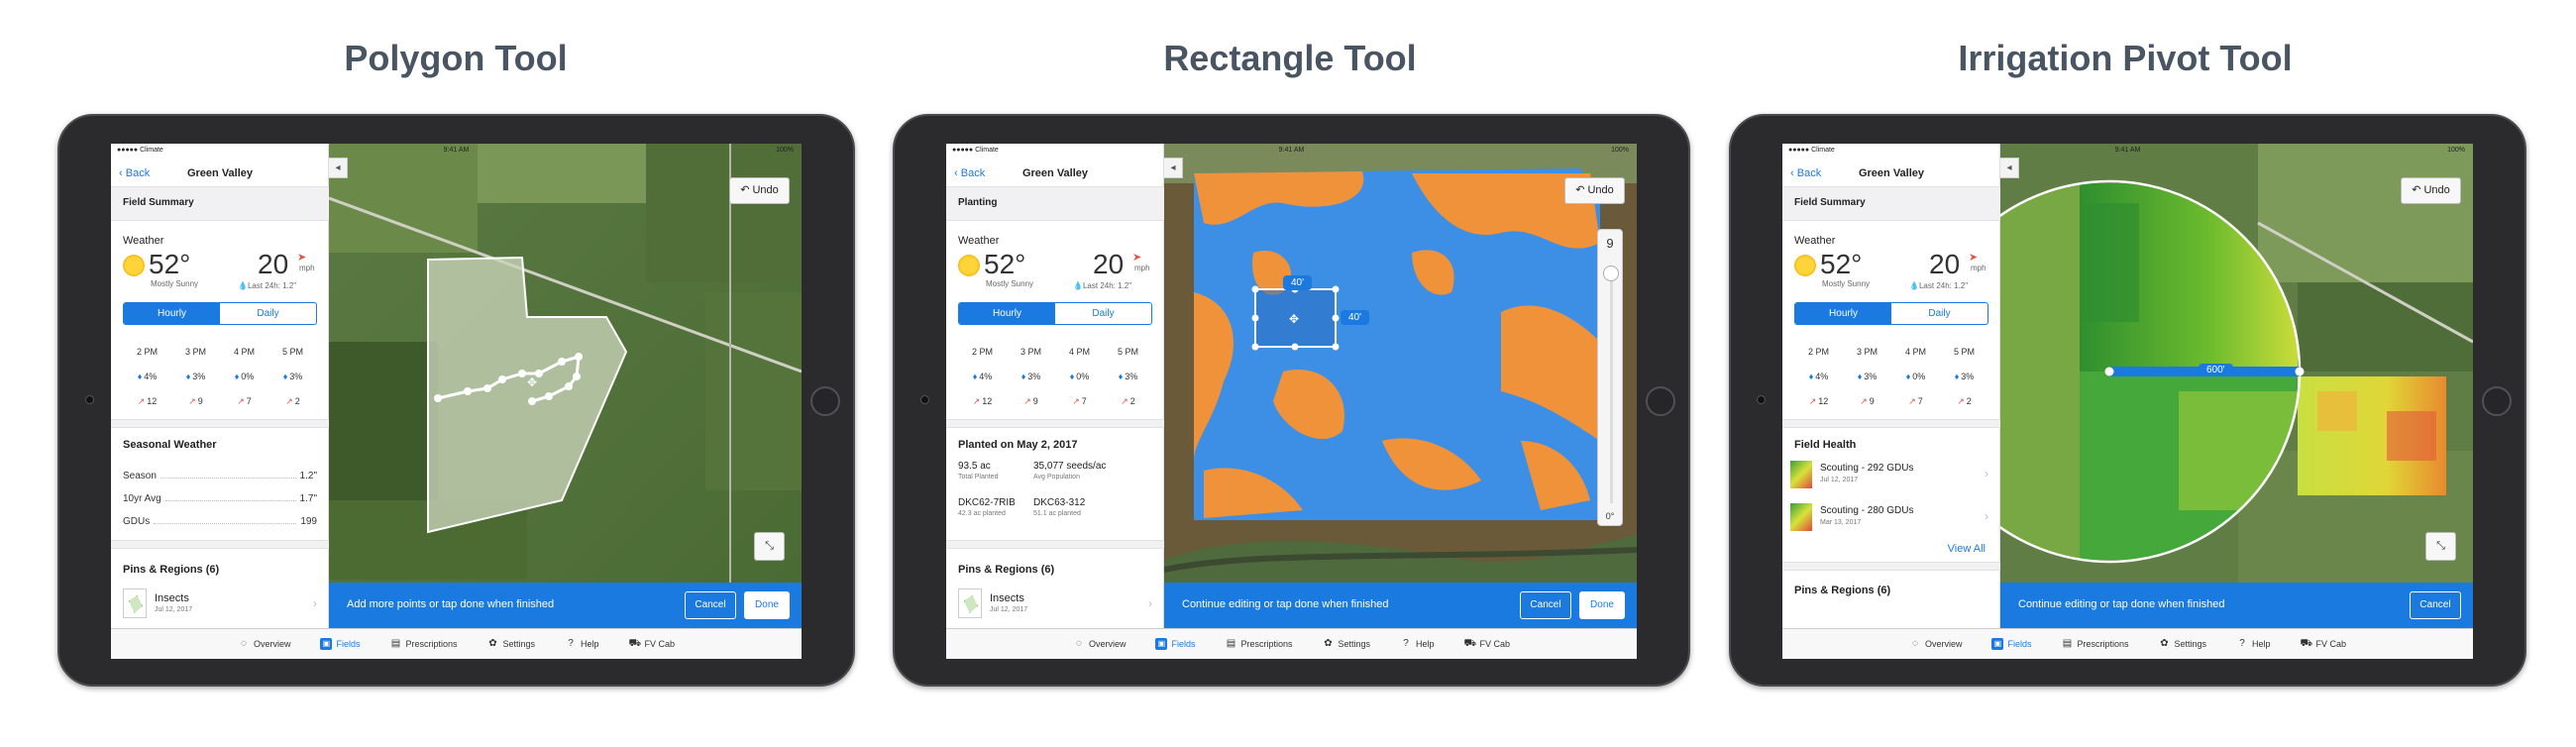 This screenshot has height=747, width=2576. I want to click on clock: 9:41 AM, so click(1291, 150).